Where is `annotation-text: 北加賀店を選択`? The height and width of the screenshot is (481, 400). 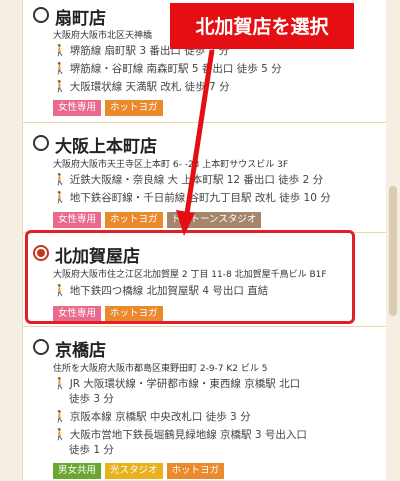 annotation-text: 北加賀店を選択 is located at coordinates (262, 27).